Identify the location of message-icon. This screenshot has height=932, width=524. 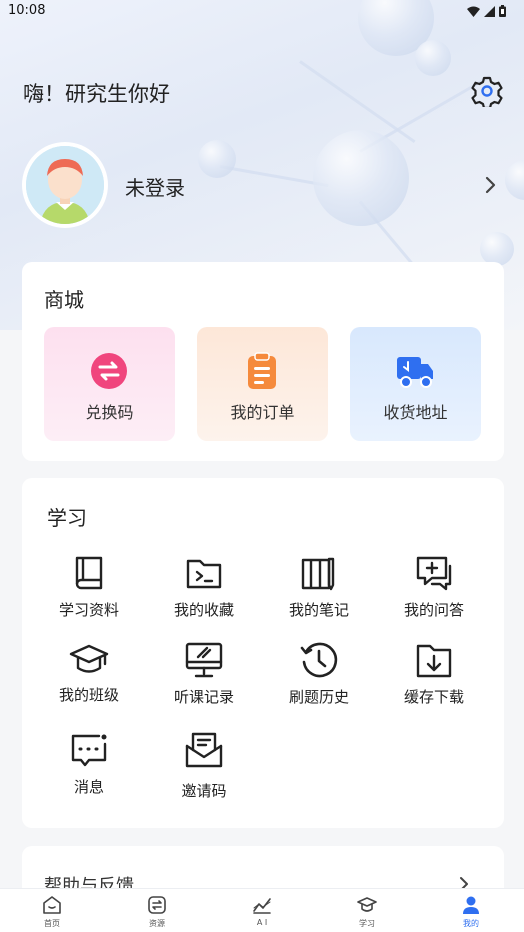
(89, 750).